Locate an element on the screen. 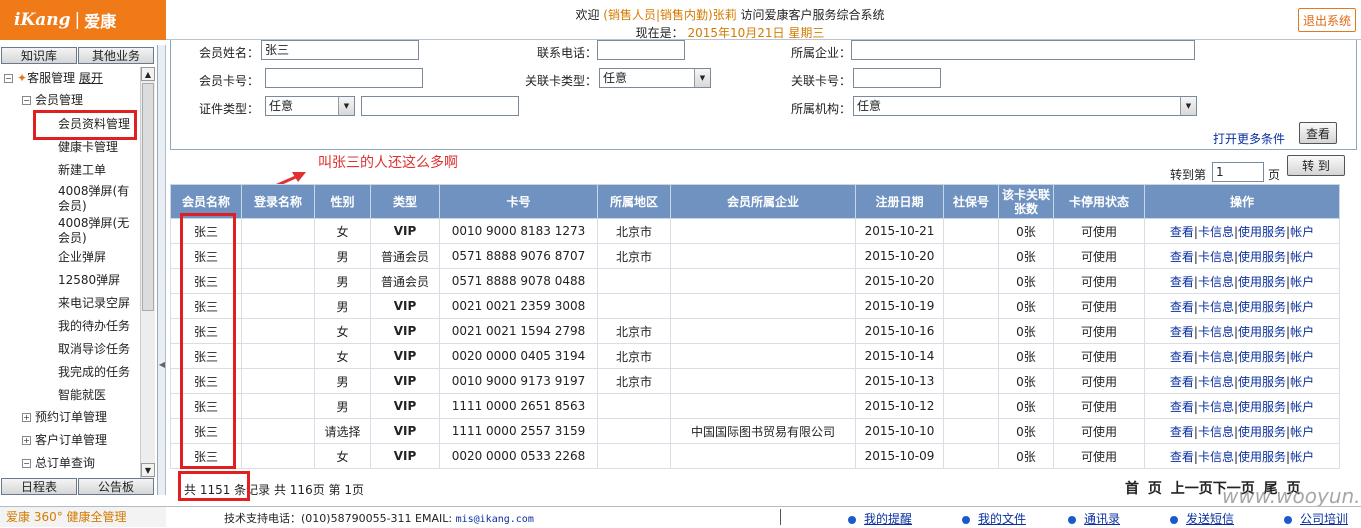 Image resolution: width=1361 pixels, height=528 pixels. footer-link-files: 我的文件 is located at coordinates (994, 518).